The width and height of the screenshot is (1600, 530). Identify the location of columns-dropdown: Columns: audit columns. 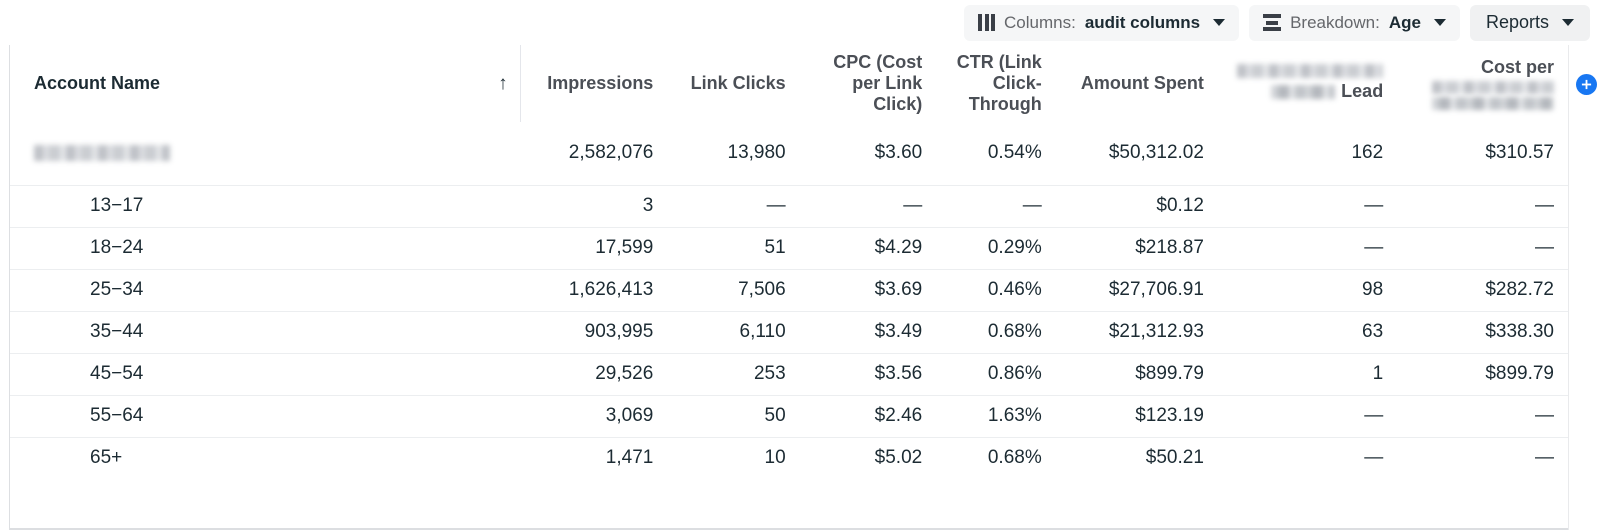
(1102, 22).